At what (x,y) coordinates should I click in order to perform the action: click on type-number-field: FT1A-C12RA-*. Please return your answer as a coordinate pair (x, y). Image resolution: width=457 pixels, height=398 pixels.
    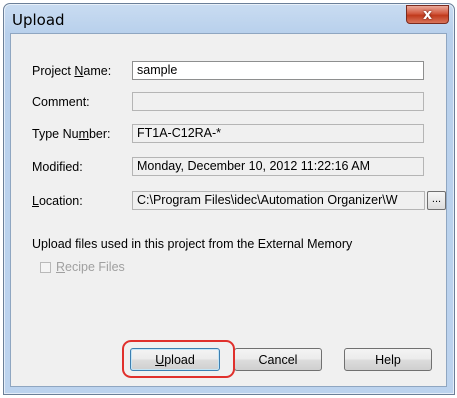
    Looking at the image, I should click on (278, 133).